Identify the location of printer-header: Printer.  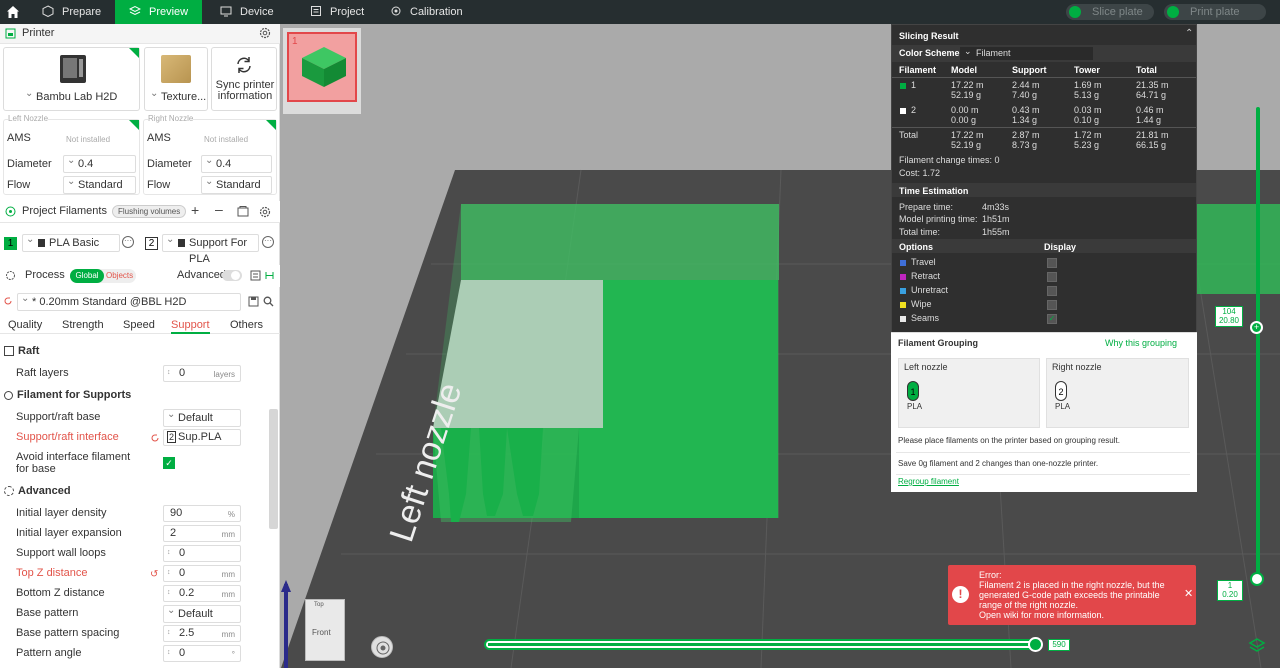
(140, 34).